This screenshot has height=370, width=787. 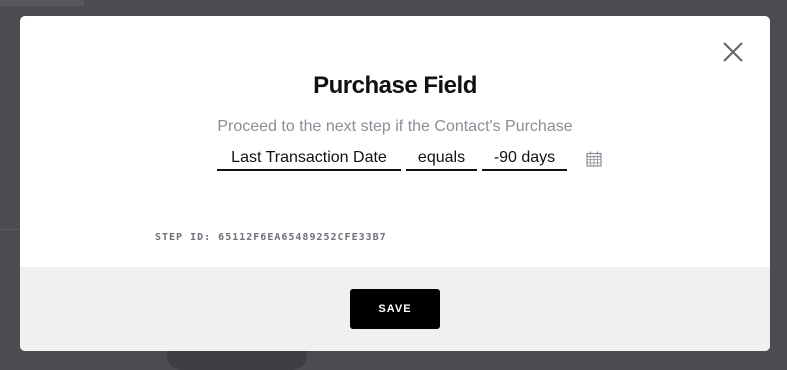 I want to click on modal-title: Purchase Field, so click(x=395, y=85).